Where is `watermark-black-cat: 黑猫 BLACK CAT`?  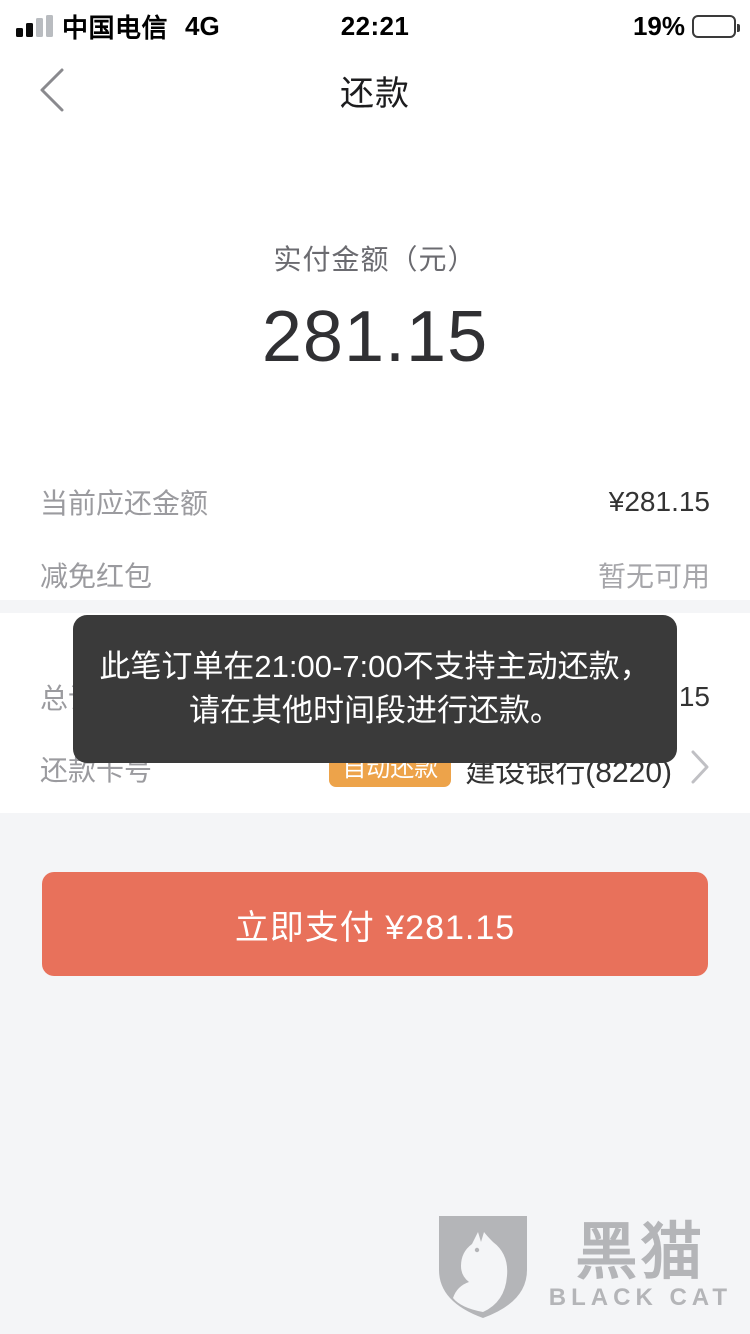
watermark-black-cat: 黑猫 BLACK CAT is located at coordinates (581, 1266).